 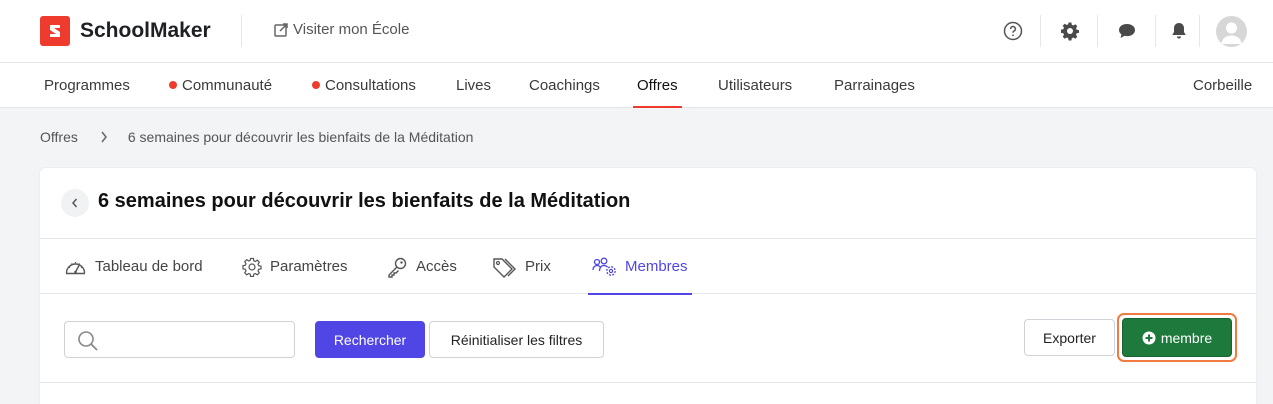 I want to click on back-button, so click(x=75, y=203).